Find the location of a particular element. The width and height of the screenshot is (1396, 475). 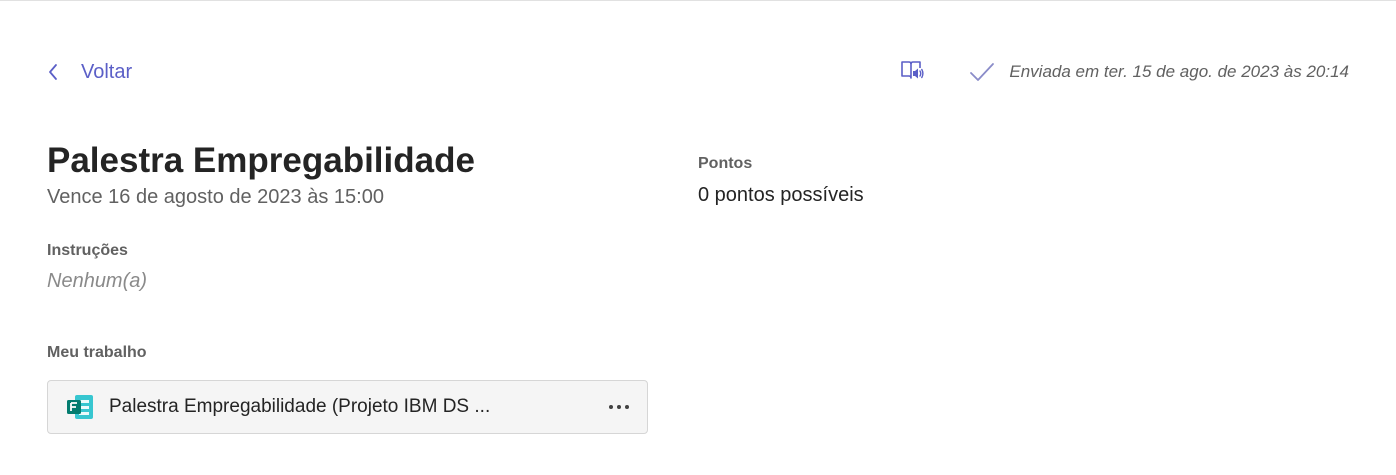

assignment-title: Palestra Empregabilidade is located at coordinates (261, 160).